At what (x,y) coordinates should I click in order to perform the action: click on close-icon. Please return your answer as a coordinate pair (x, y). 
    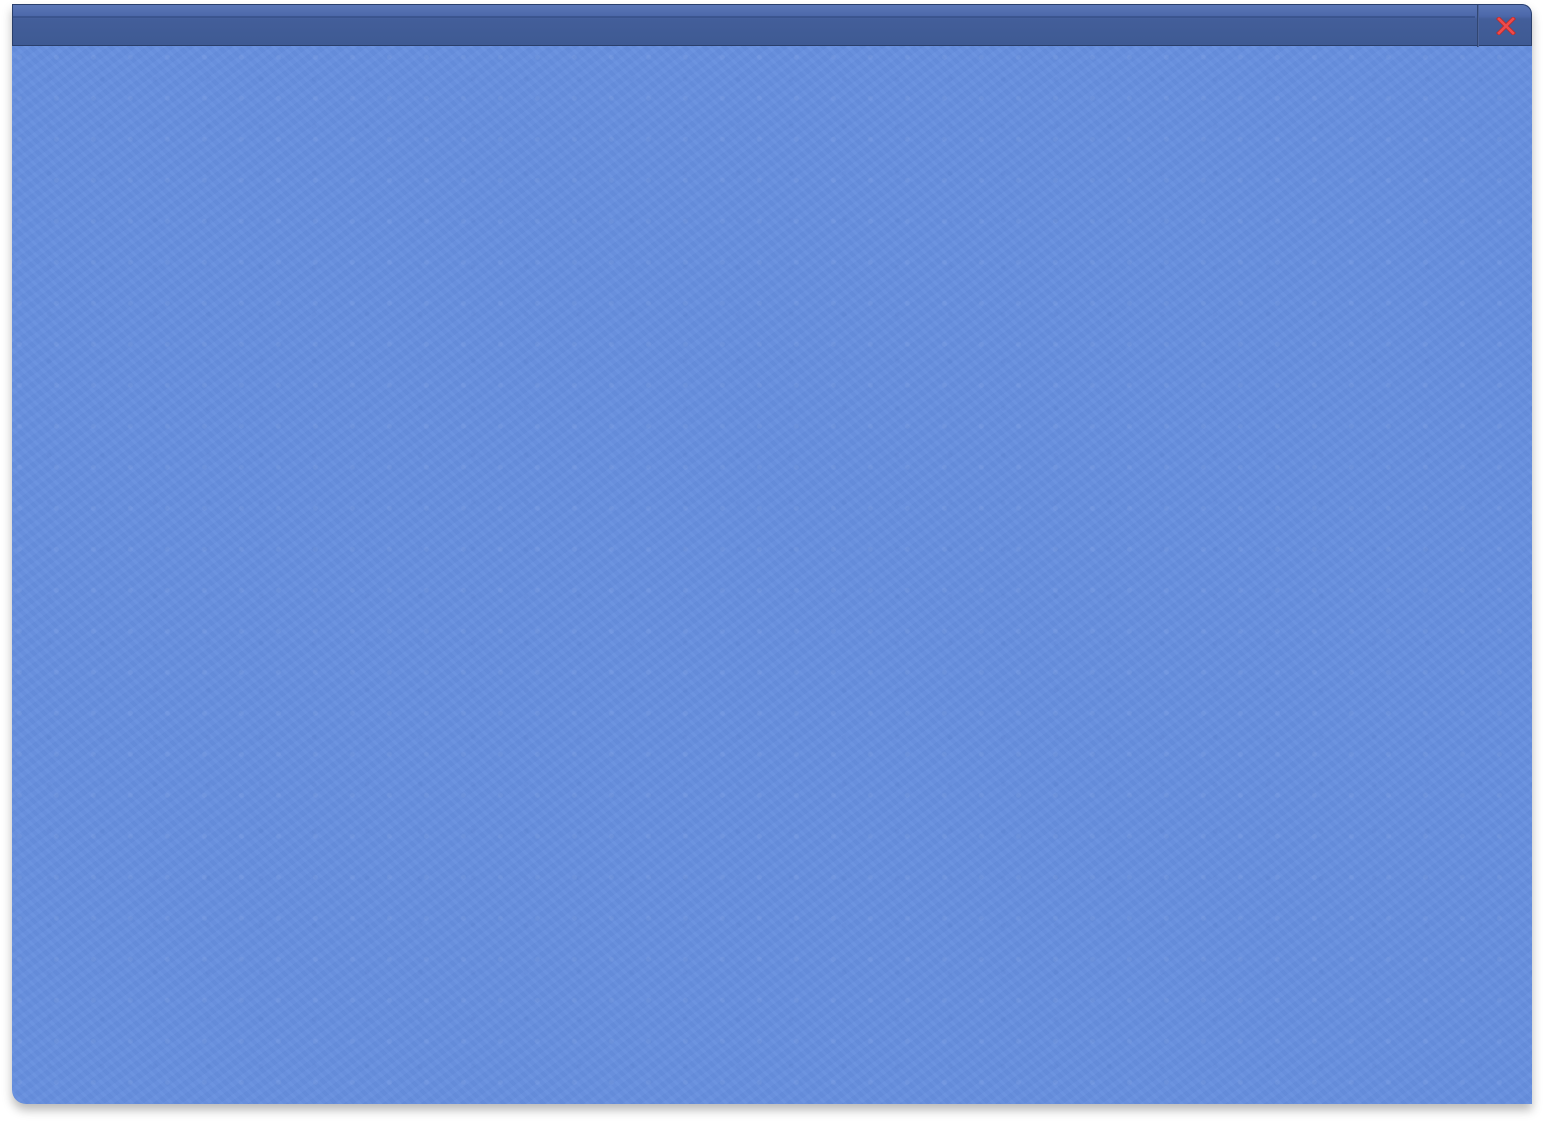
    Looking at the image, I should click on (1506, 26).